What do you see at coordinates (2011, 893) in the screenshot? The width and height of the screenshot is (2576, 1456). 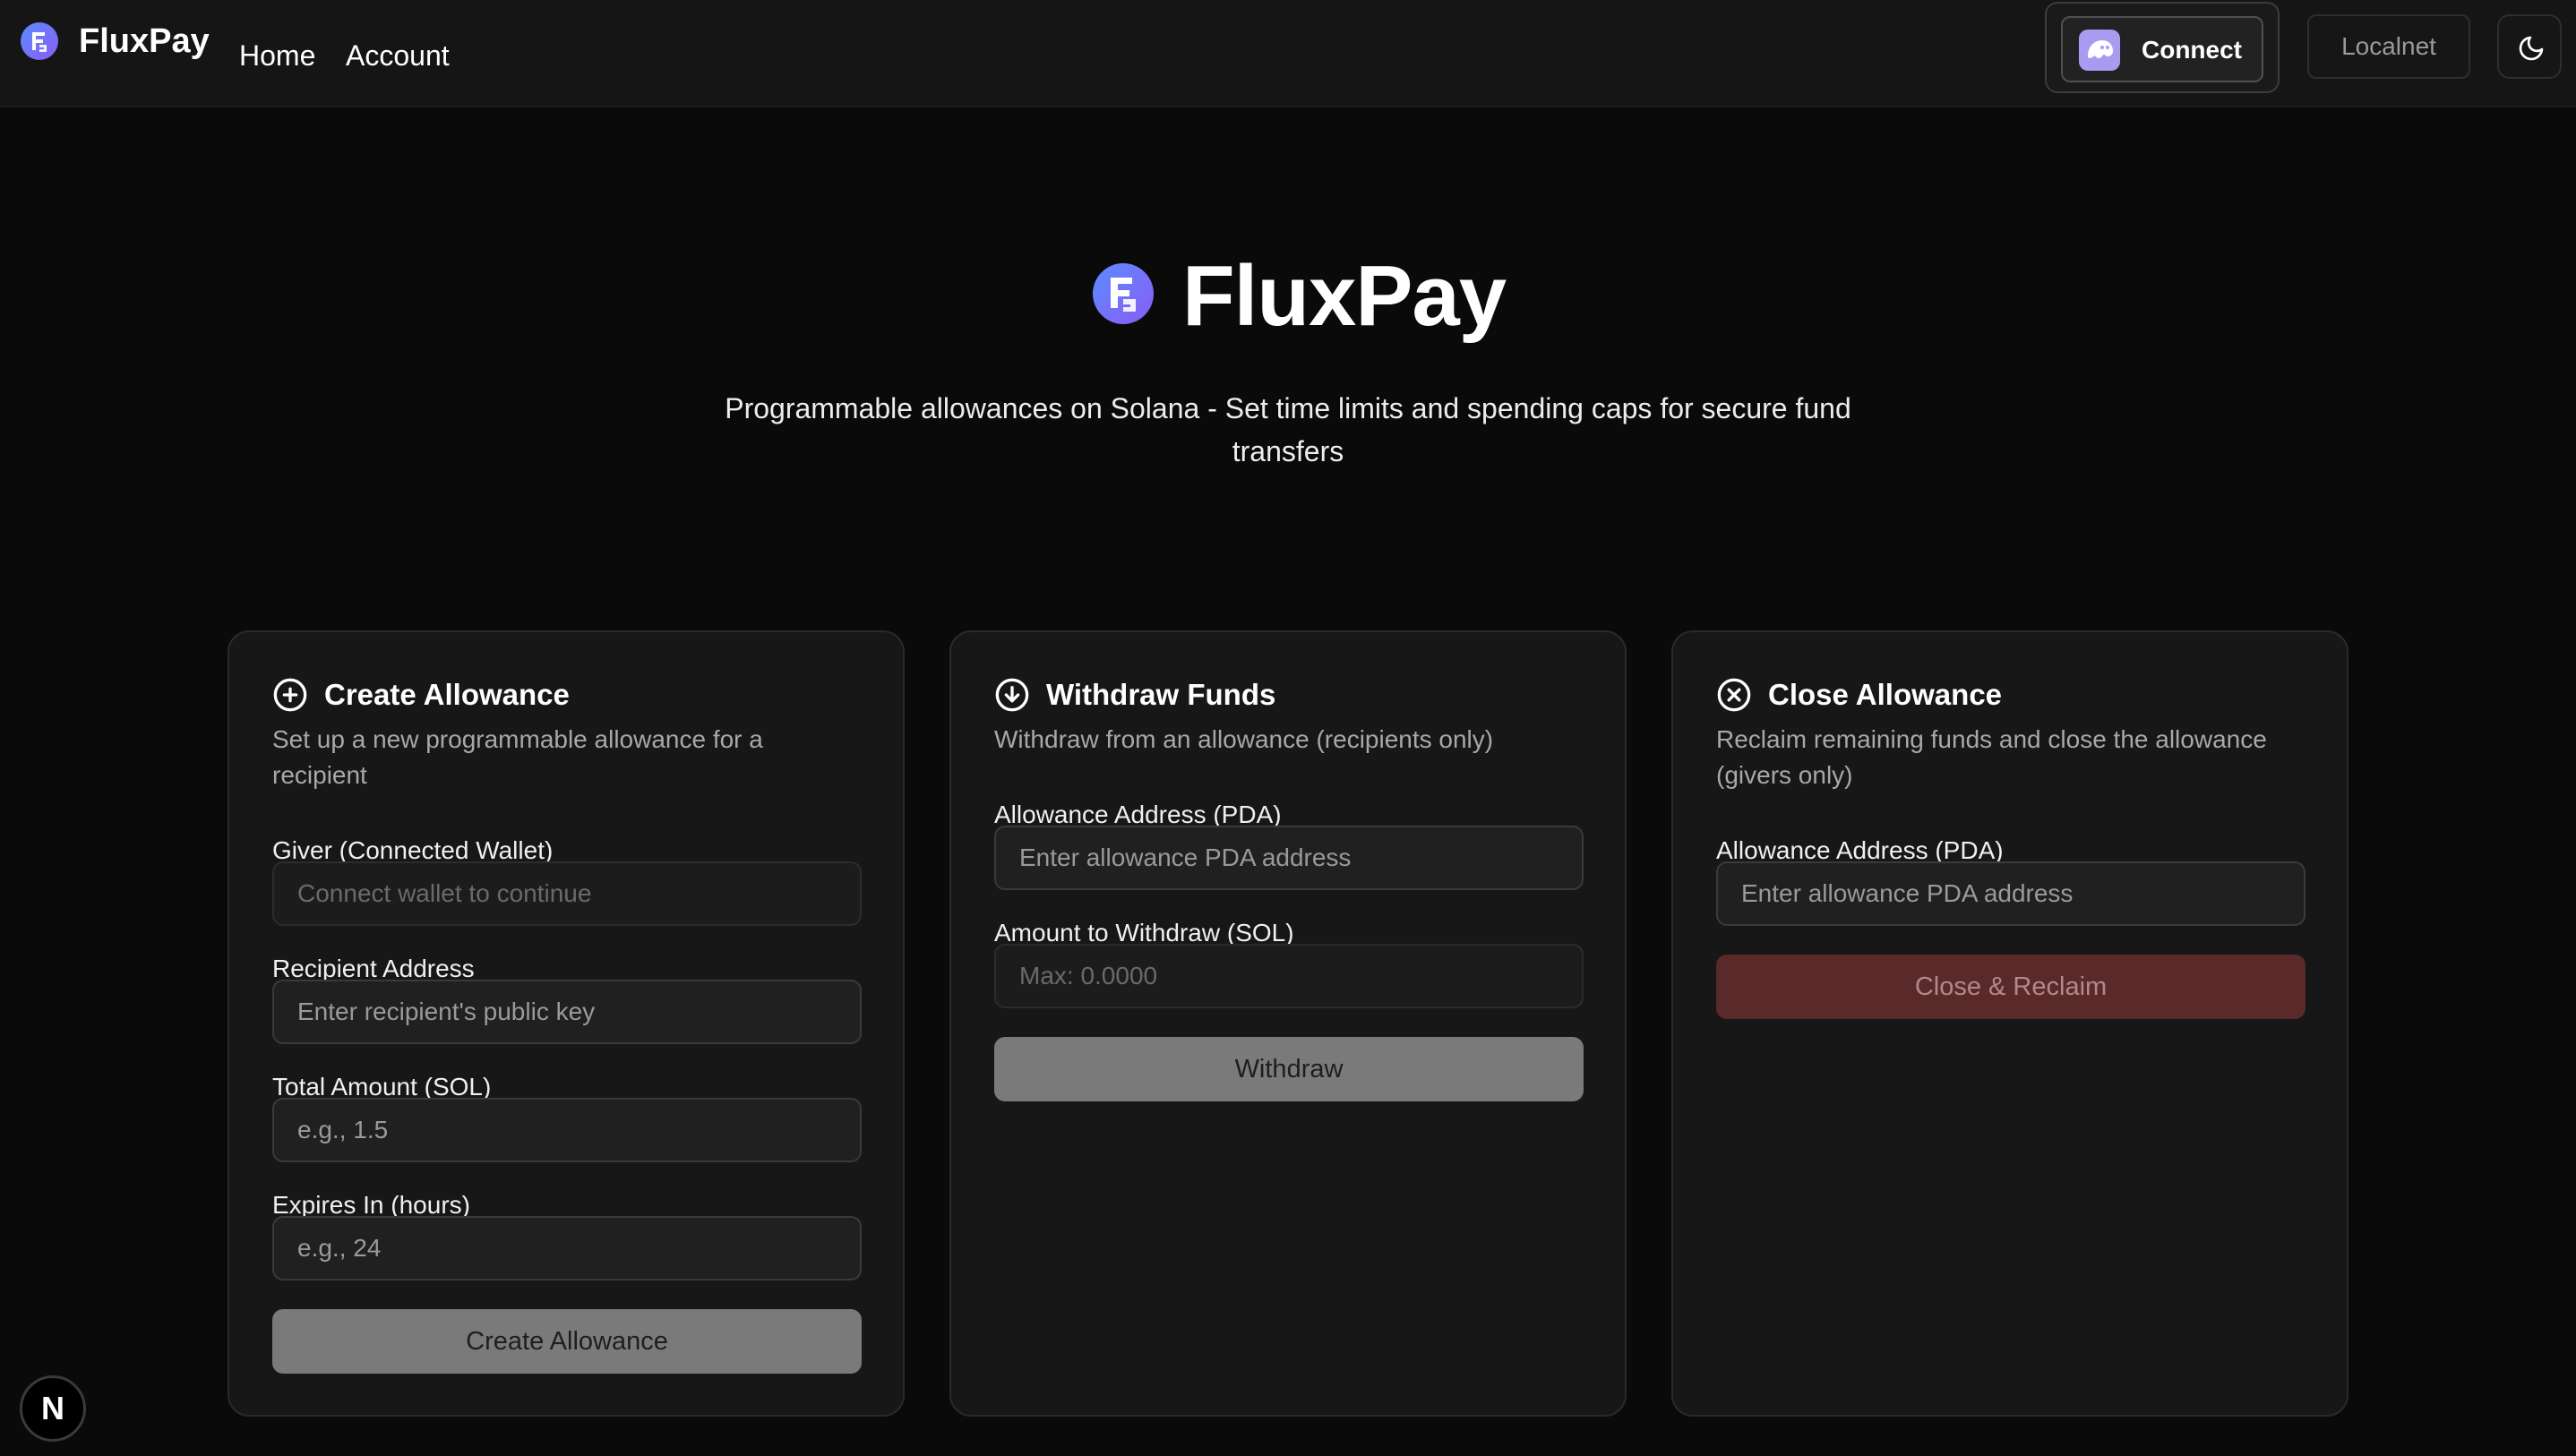 I see `close-allowance-address-input` at bounding box center [2011, 893].